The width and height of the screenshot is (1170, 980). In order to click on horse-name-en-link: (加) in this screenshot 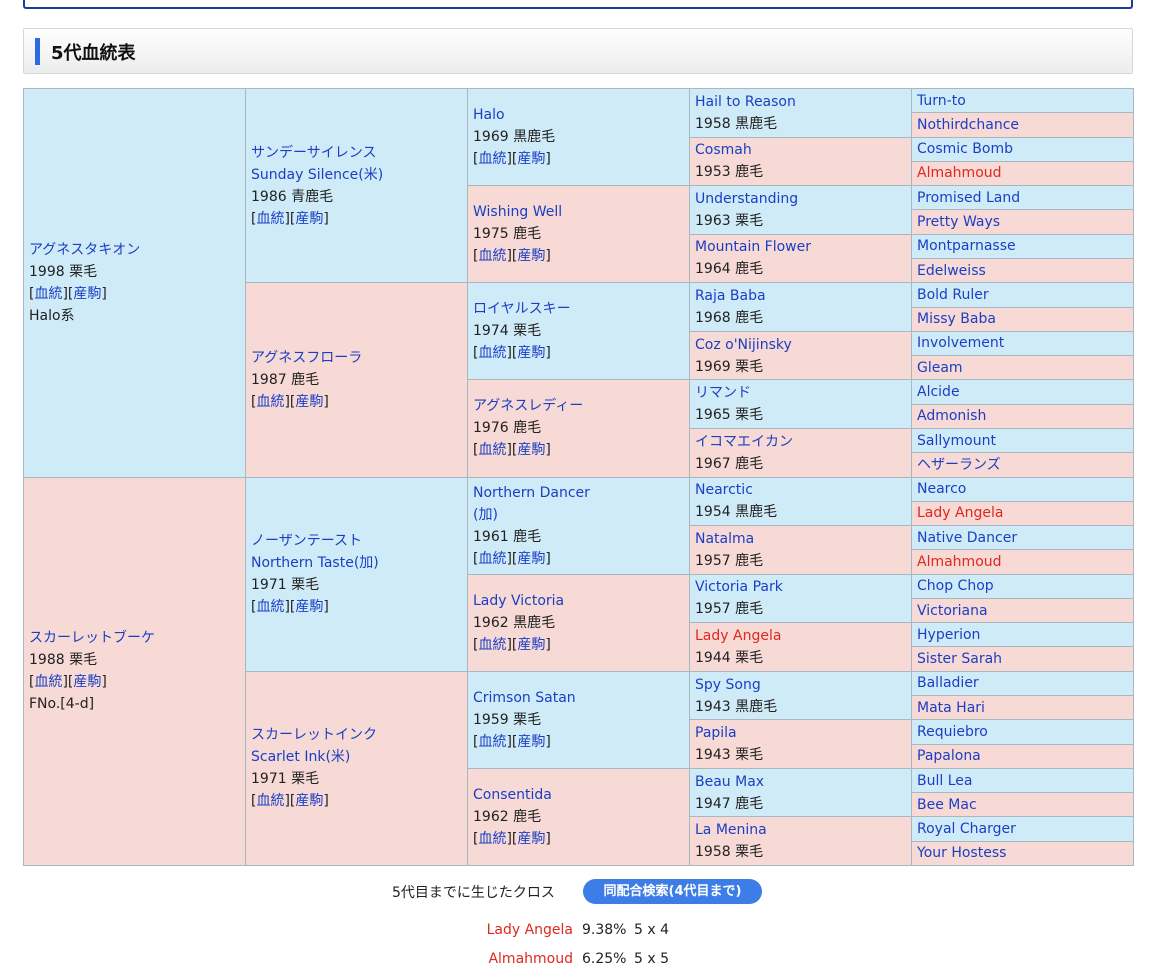, I will do `click(485, 515)`.